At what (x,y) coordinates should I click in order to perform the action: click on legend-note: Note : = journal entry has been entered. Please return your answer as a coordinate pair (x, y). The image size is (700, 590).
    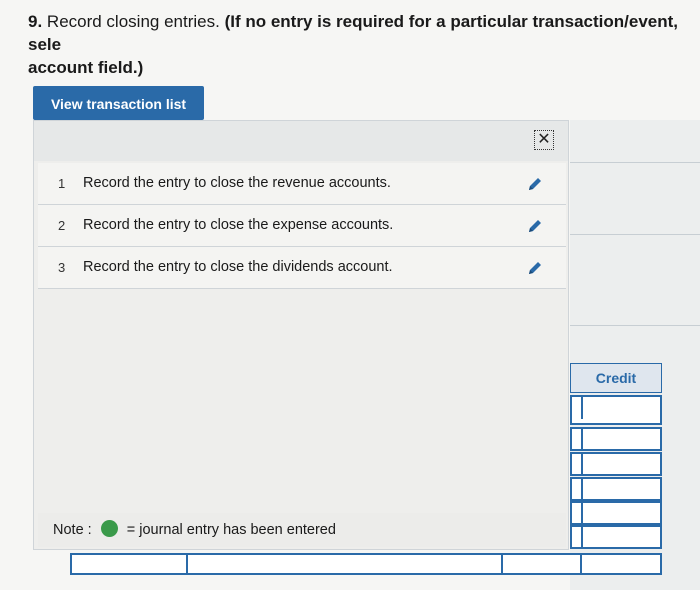
    Looking at the image, I should click on (302, 530).